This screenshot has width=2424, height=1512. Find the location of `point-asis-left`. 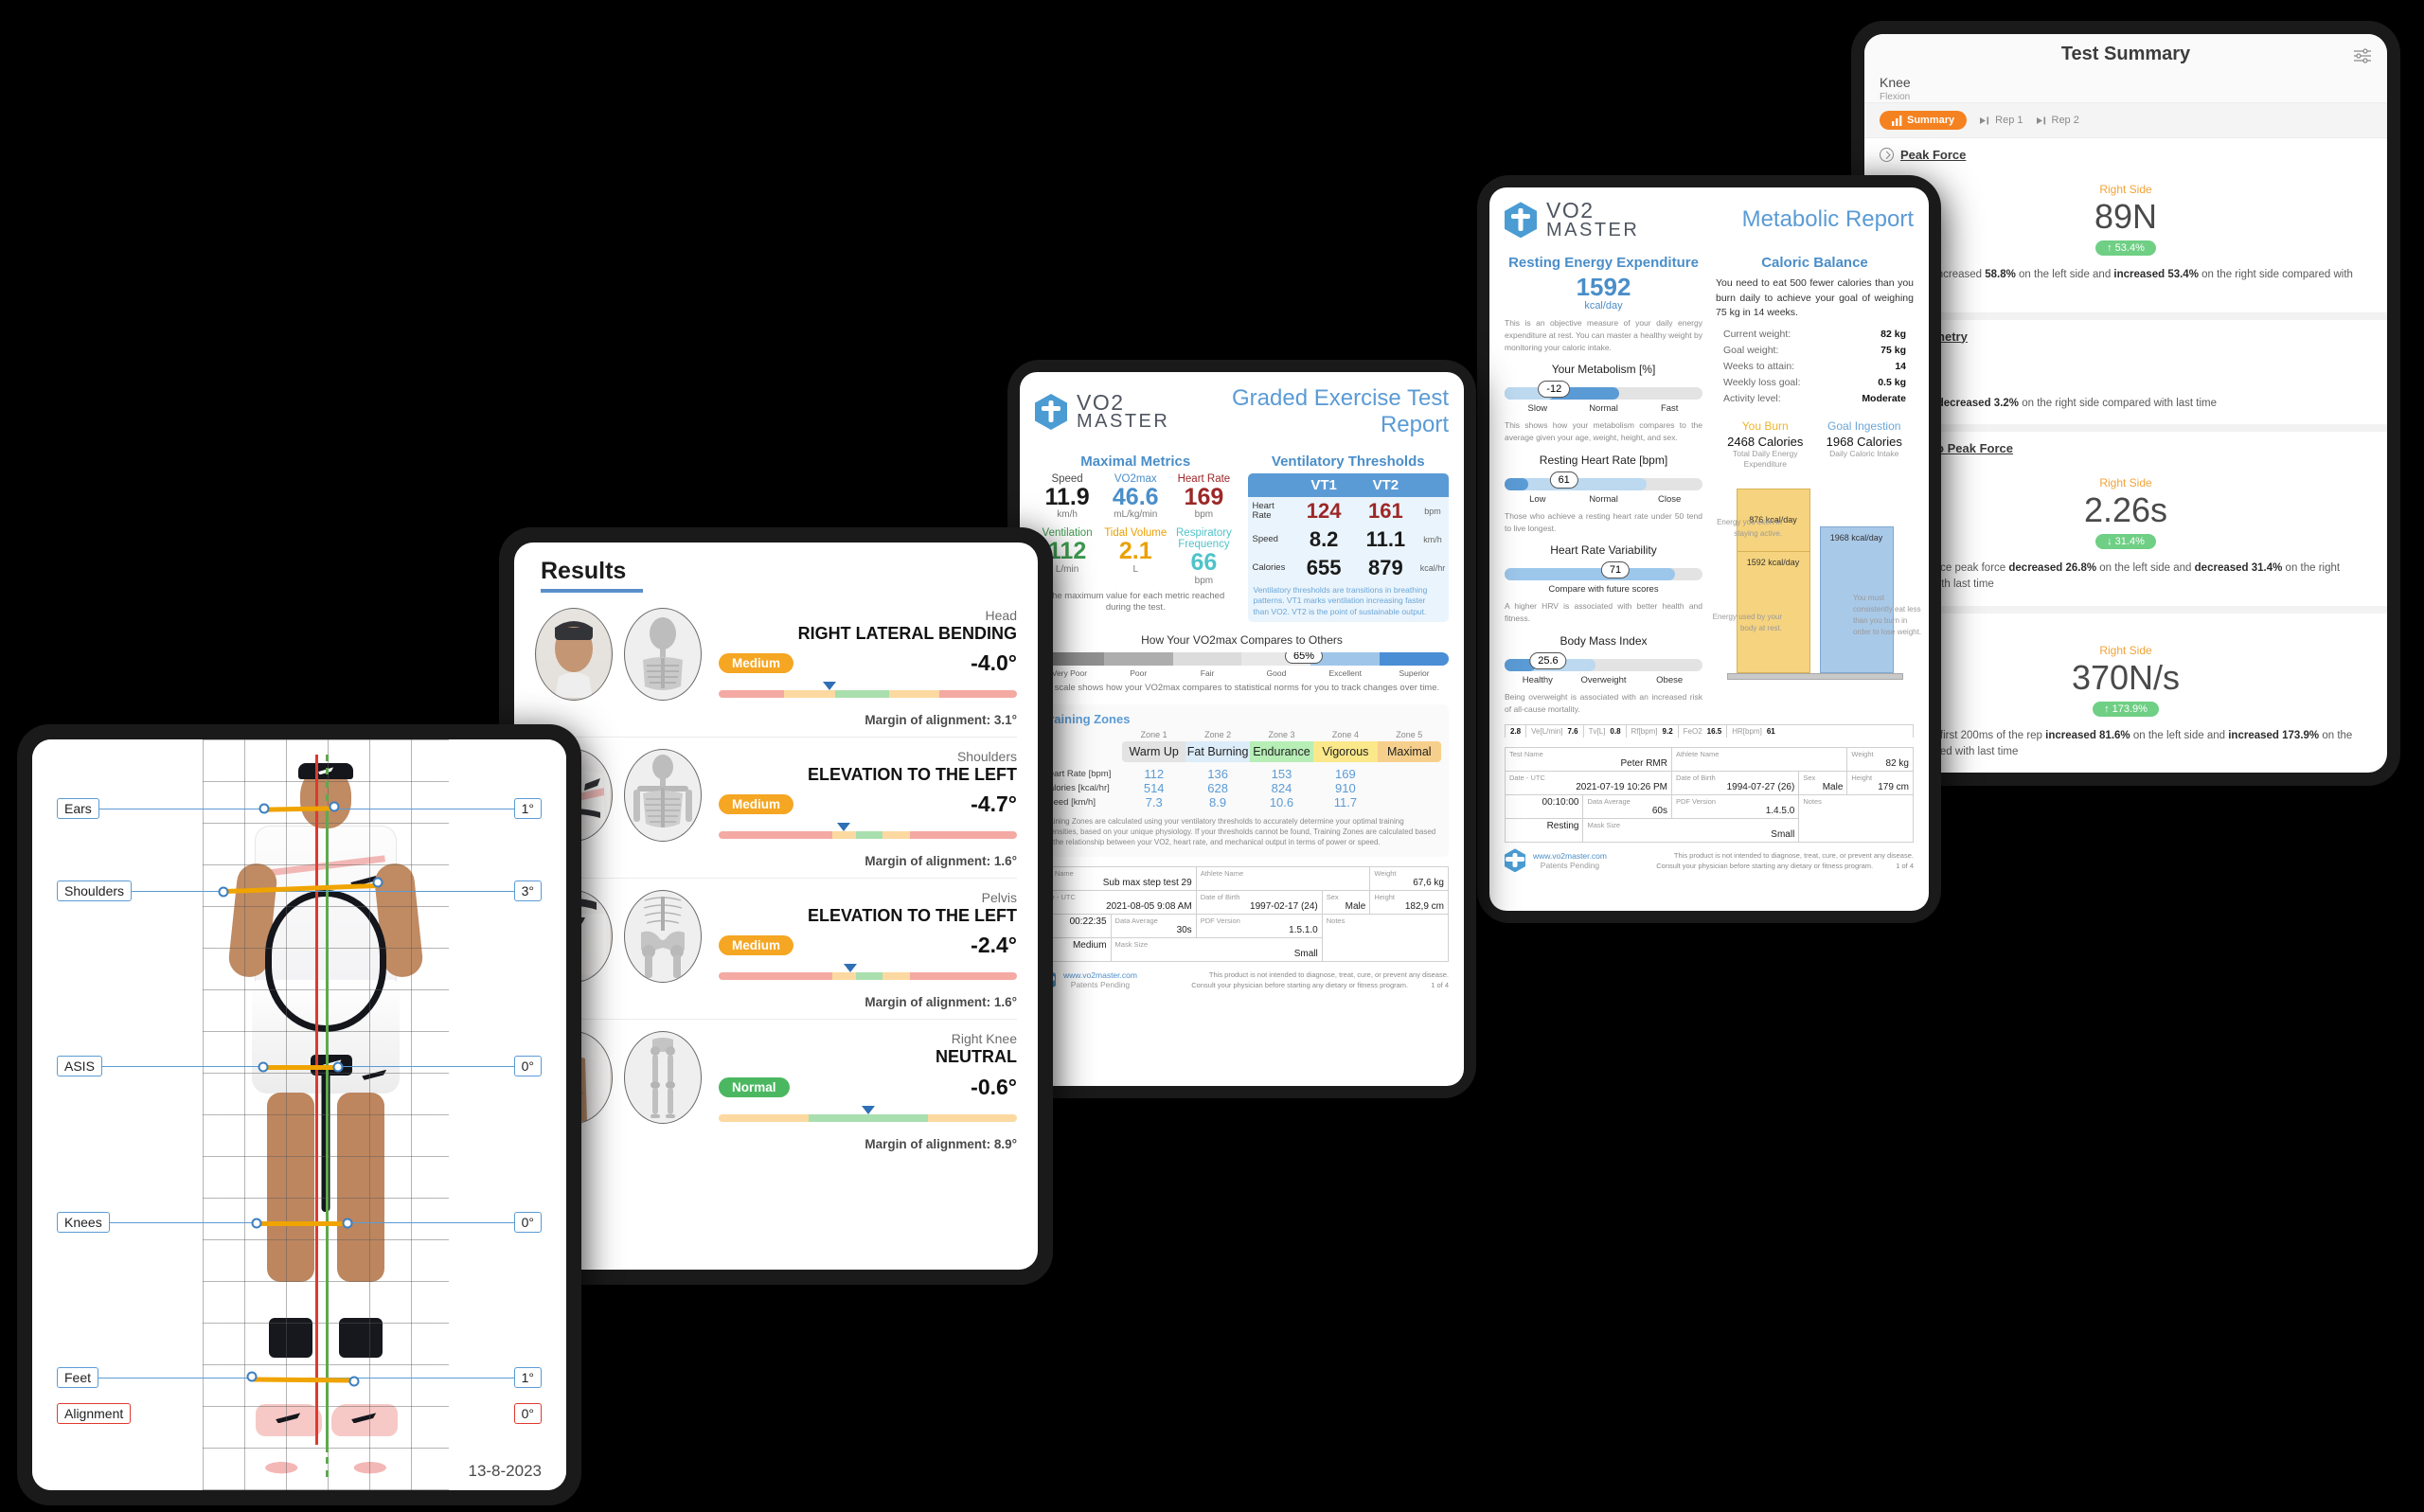

point-asis-left is located at coordinates (263, 1067).